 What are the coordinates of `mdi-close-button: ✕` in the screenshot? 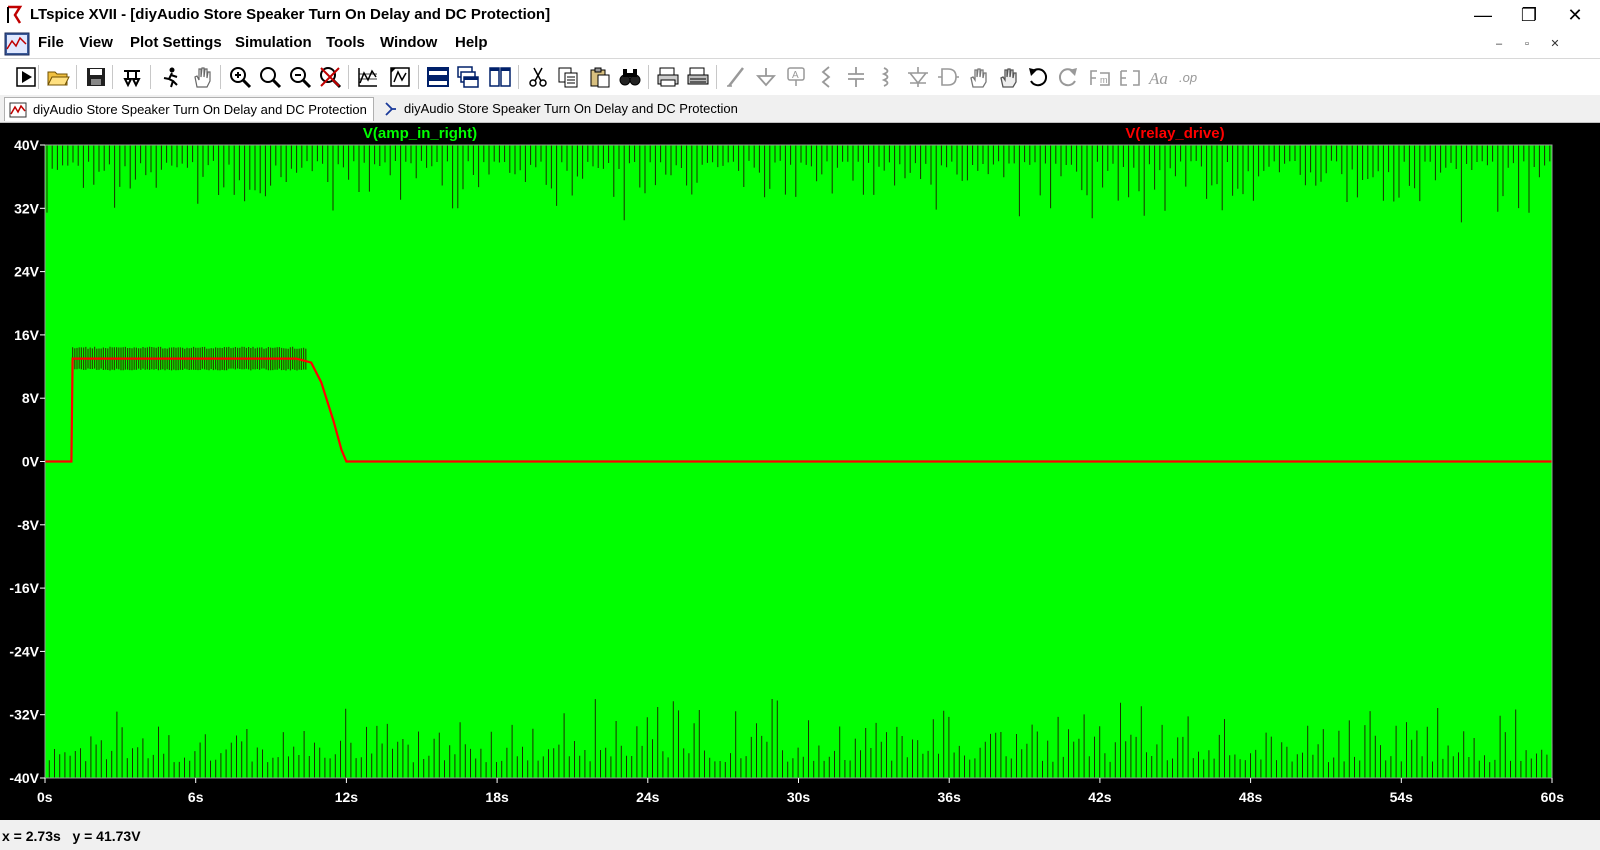 It's located at (1555, 44).